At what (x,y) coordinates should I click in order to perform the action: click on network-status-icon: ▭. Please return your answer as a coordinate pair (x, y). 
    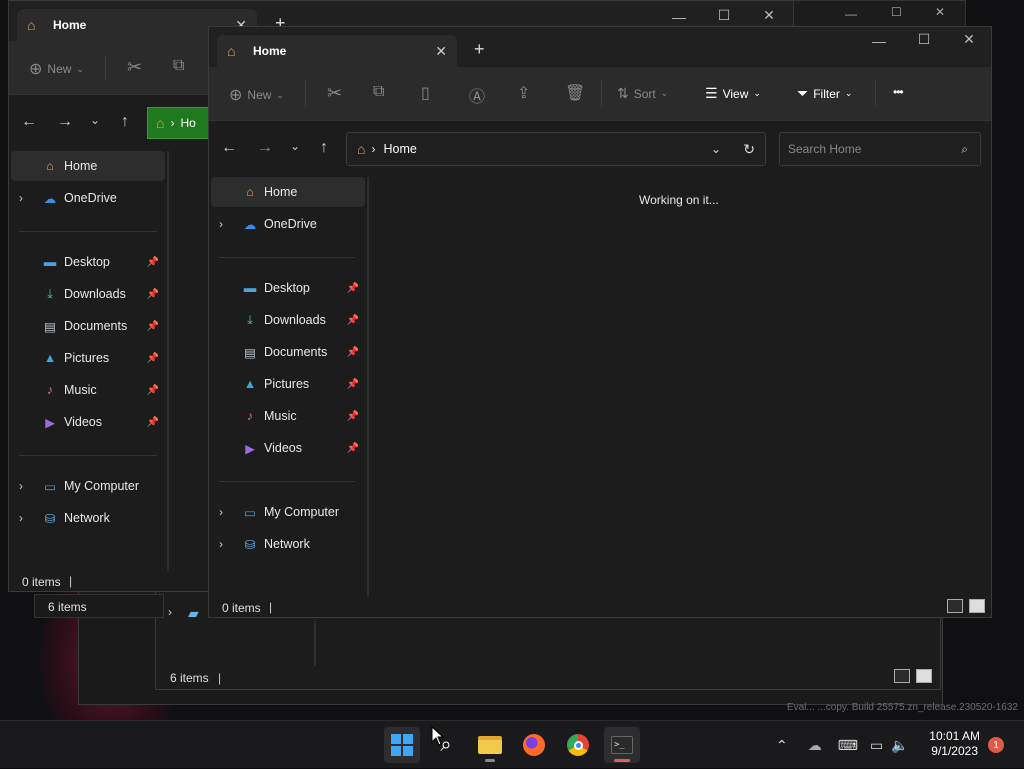
    Looking at the image, I should click on (876, 745).